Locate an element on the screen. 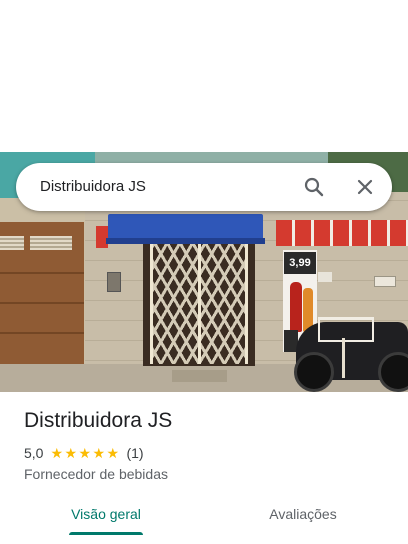 Image resolution: width=408 pixels, height=544 pixels. photo-electric-meter is located at coordinates (114, 282).